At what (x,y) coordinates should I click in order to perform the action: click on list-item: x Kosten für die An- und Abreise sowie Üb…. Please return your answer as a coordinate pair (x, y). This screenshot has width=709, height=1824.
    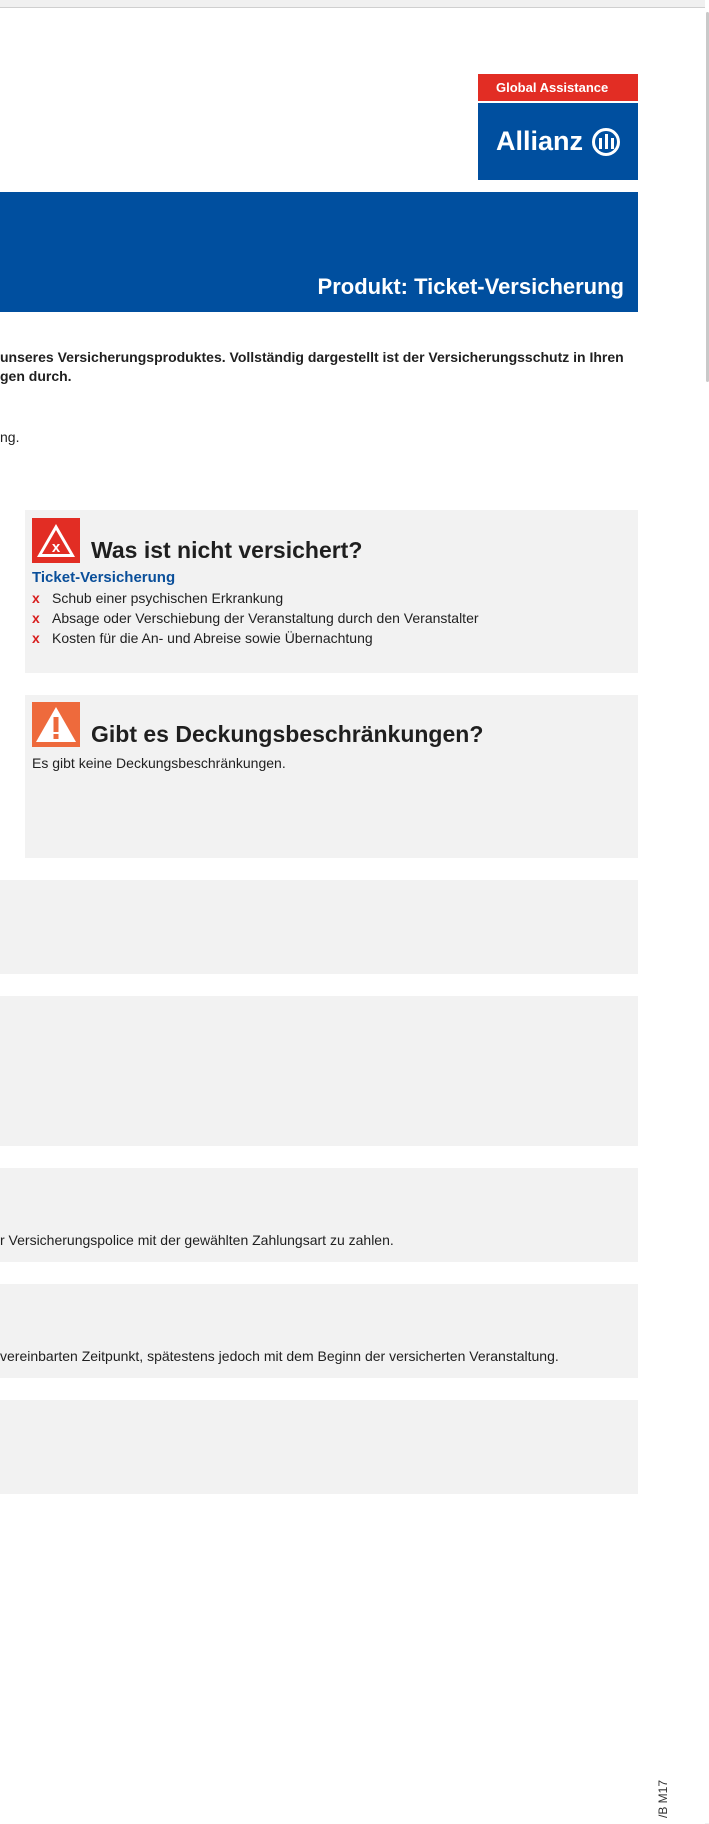
    Looking at the image, I should click on (202, 638).